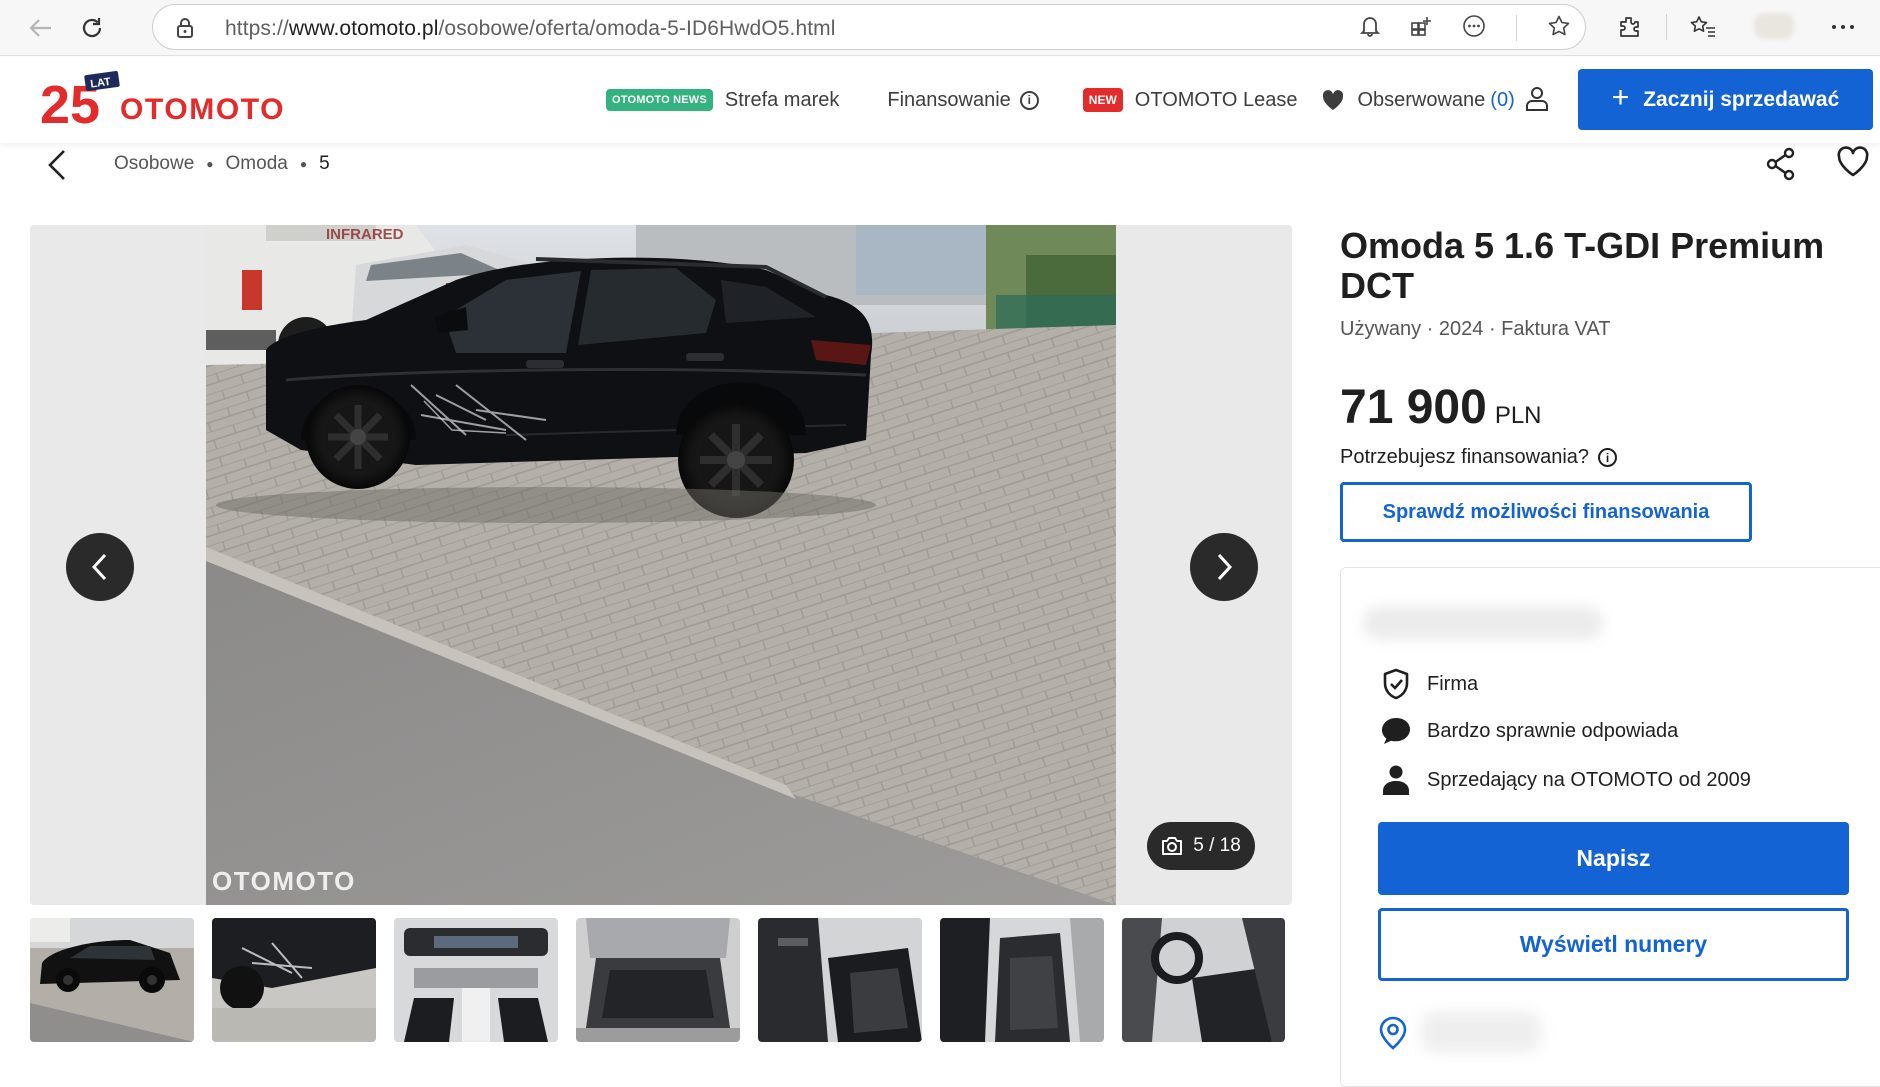 The height and width of the screenshot is (1087, 1880). Describe the element at coordinates (1620, 97) in the screenshot. I see `plus-icon: +` at that location.